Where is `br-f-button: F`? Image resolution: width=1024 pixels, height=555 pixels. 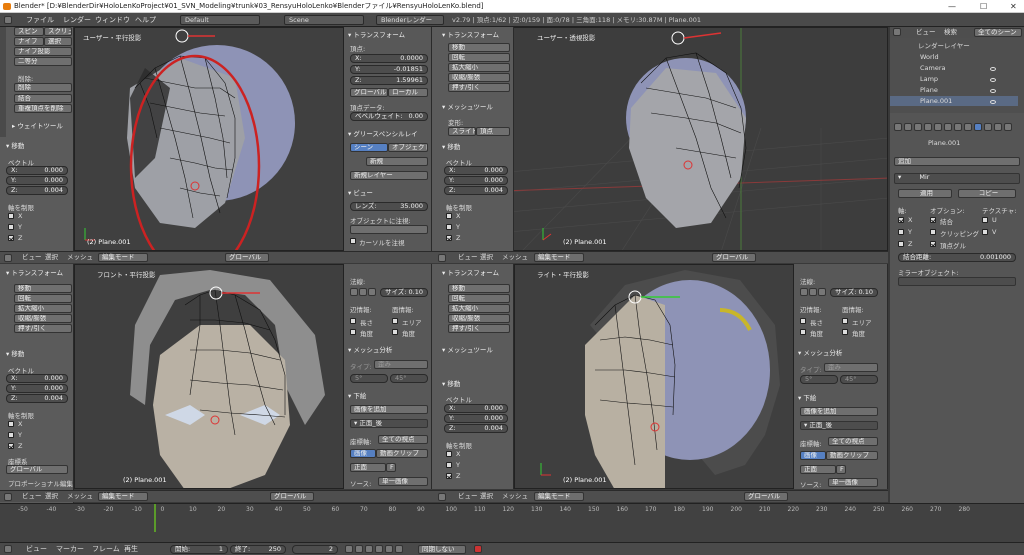
br-f-button: F is located at coordinates (841, 469).